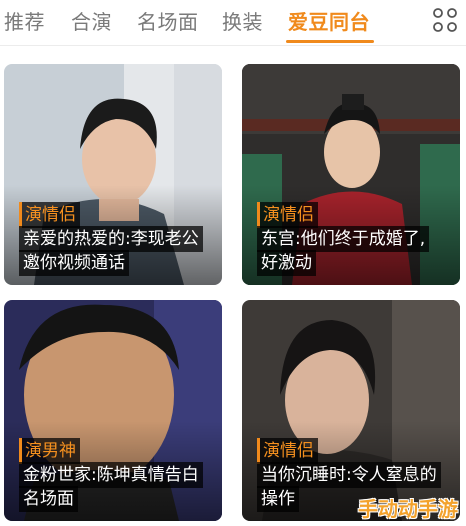 Image resolution: width=466 pixels, height=526 pixels. I want to click on grid-dots-icon, so click(445, 20).